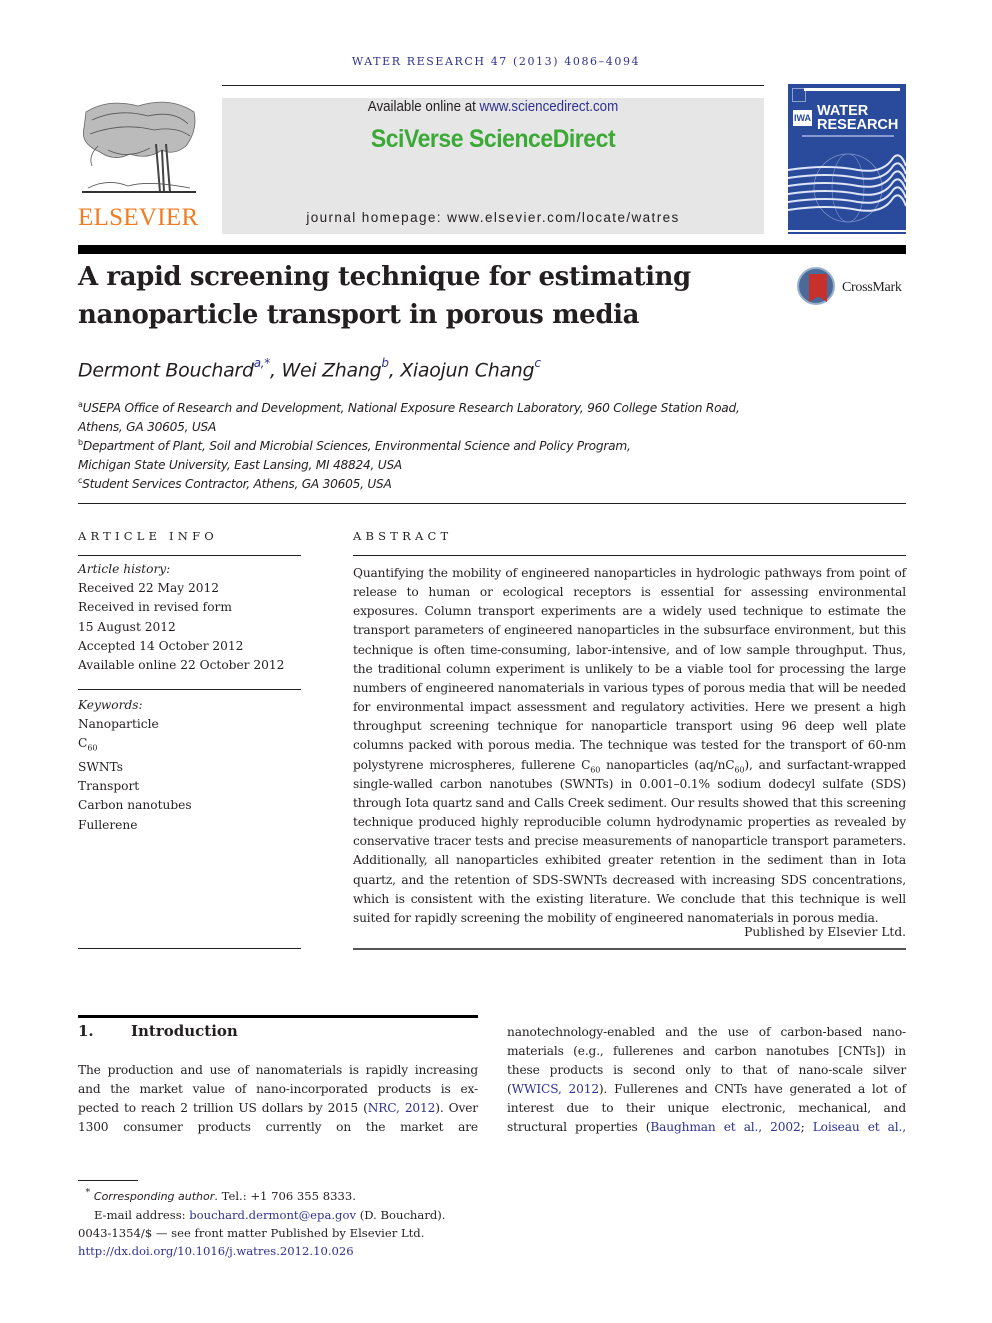 The width and height of the screenshot is (992, 1323). What do you see at coordinates (492, 249) in the screenshot?
I see `header-thick-rule` at bounding box center [492, 249].